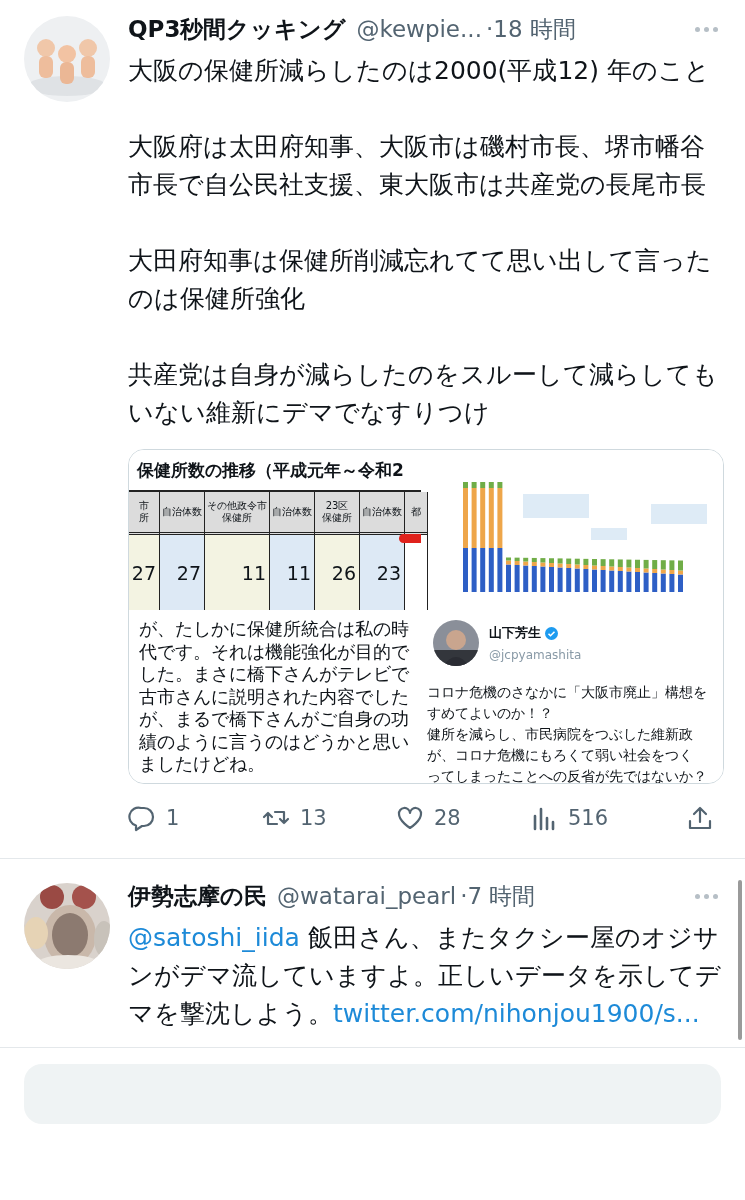 The width and height of the screenshot is (745, 1200). Describe the element at coordinates (515, 633) in the screenshot. I see `embedded-author: 山下芳生` at that location.